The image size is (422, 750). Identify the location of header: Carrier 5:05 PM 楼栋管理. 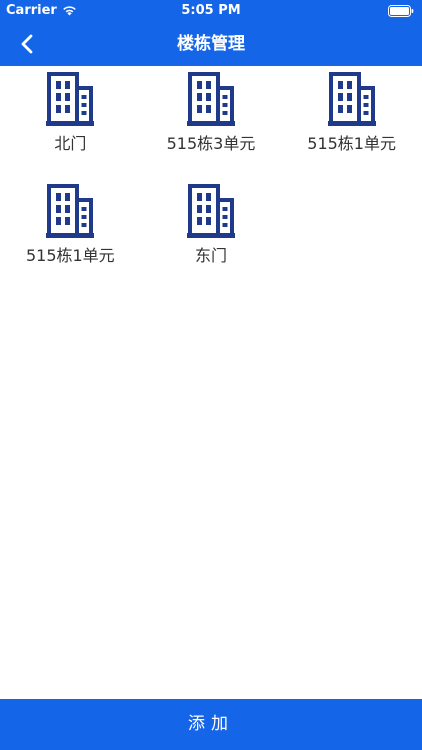
(211, 33).